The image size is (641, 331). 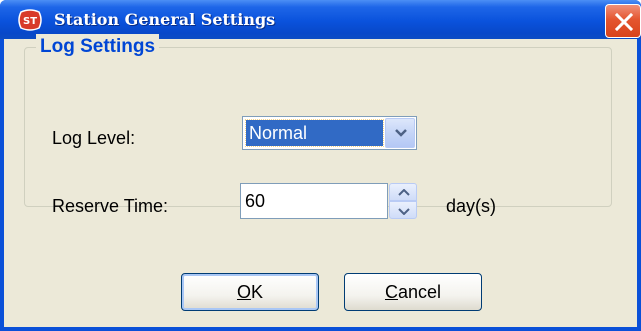 What do you see at coordinates (314, 201) in the screenshot?
I see `reserve-time-input: 60` at bounding box center [314, 201].